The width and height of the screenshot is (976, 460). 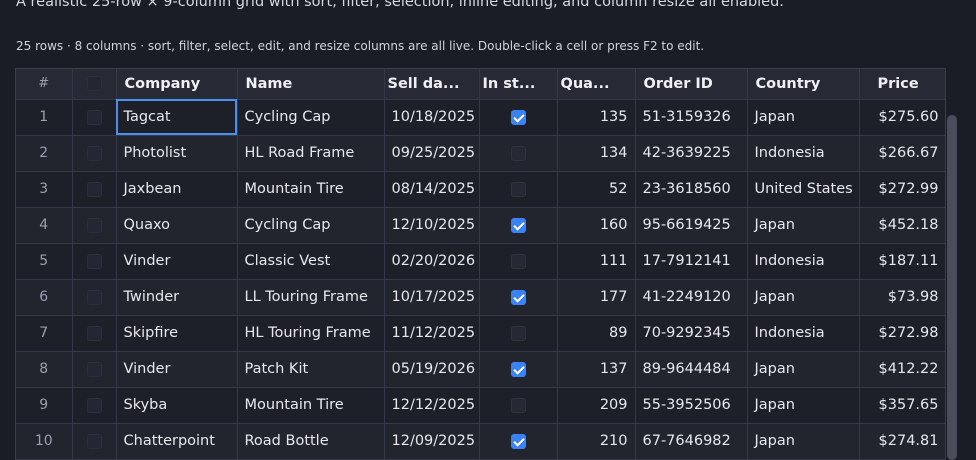 What do you see at coordinates (902, 189) in the screenshot?
I see `price-cell: $272.99` at bounding box center [902, 189].